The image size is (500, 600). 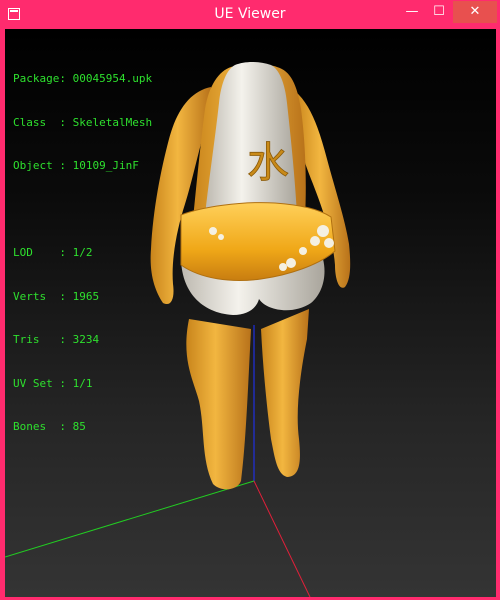 I want to click on info-row-package: Package: 00045954.upk, so click(x=83, y=78).